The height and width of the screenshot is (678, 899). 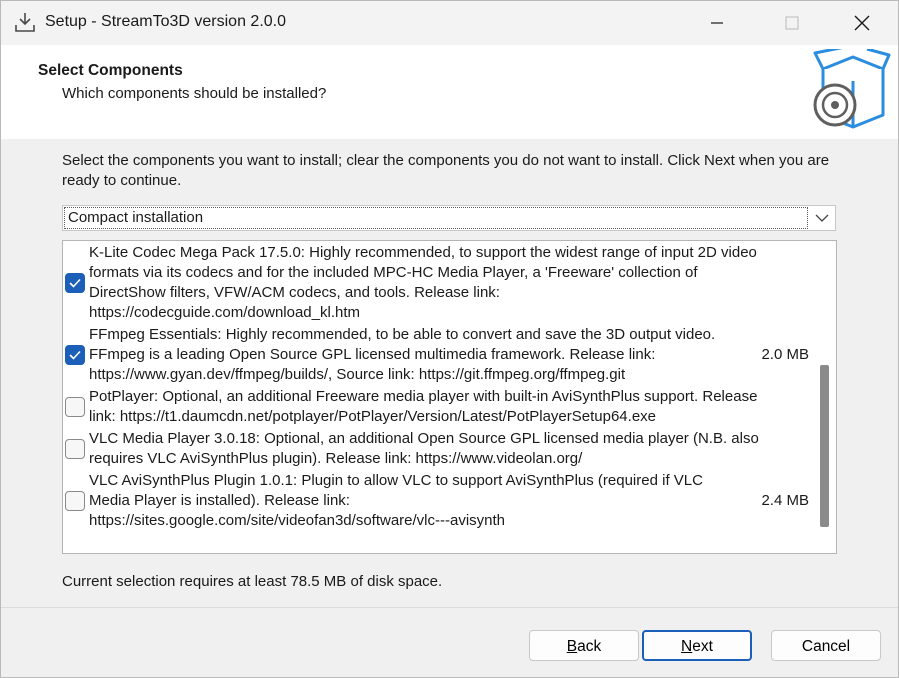 I want to click on next-button: Next, so click(x=697, y=645).